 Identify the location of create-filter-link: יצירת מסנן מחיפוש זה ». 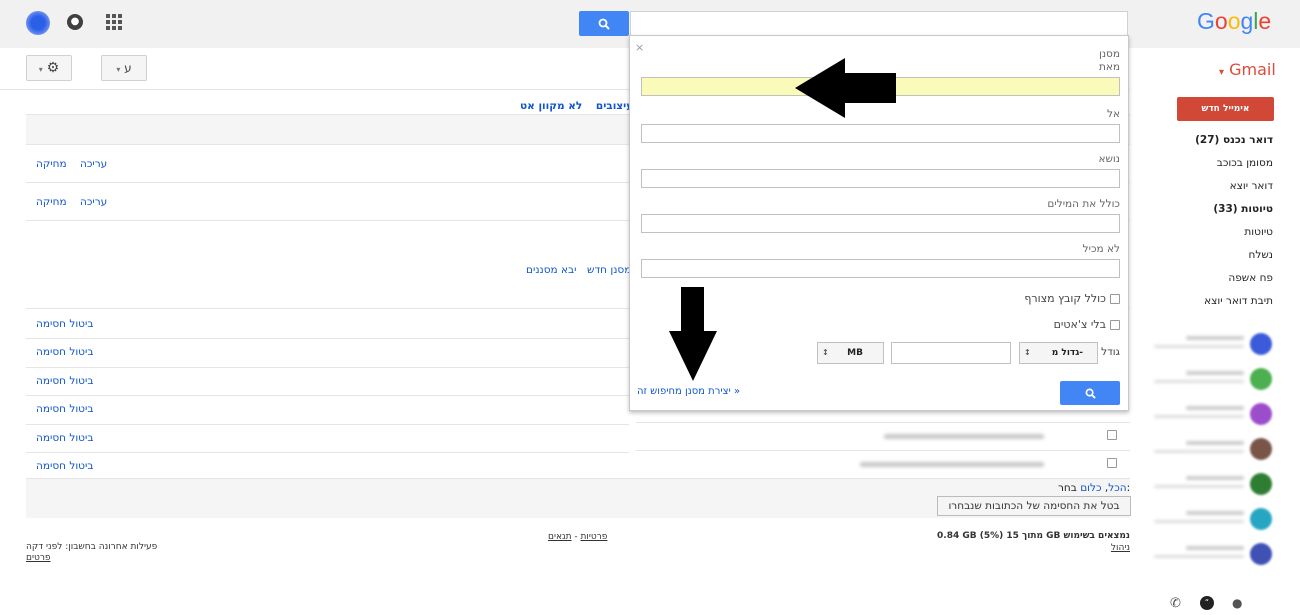
(688, 391).